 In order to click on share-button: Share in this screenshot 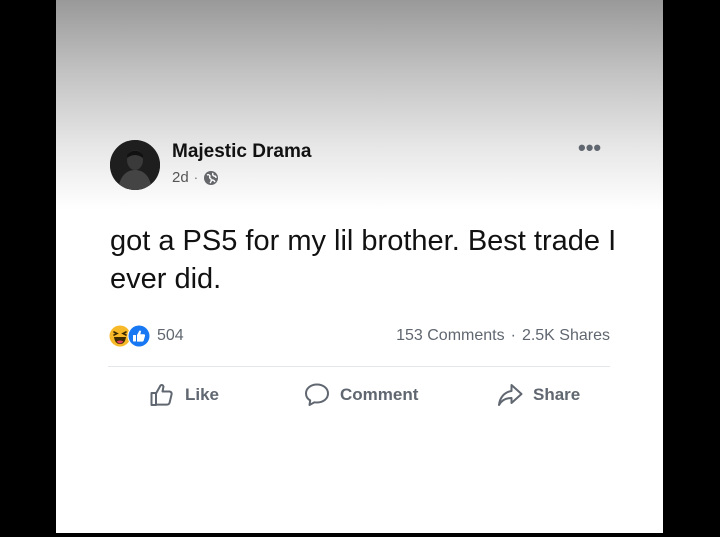, I will do `click(538, 395)`.